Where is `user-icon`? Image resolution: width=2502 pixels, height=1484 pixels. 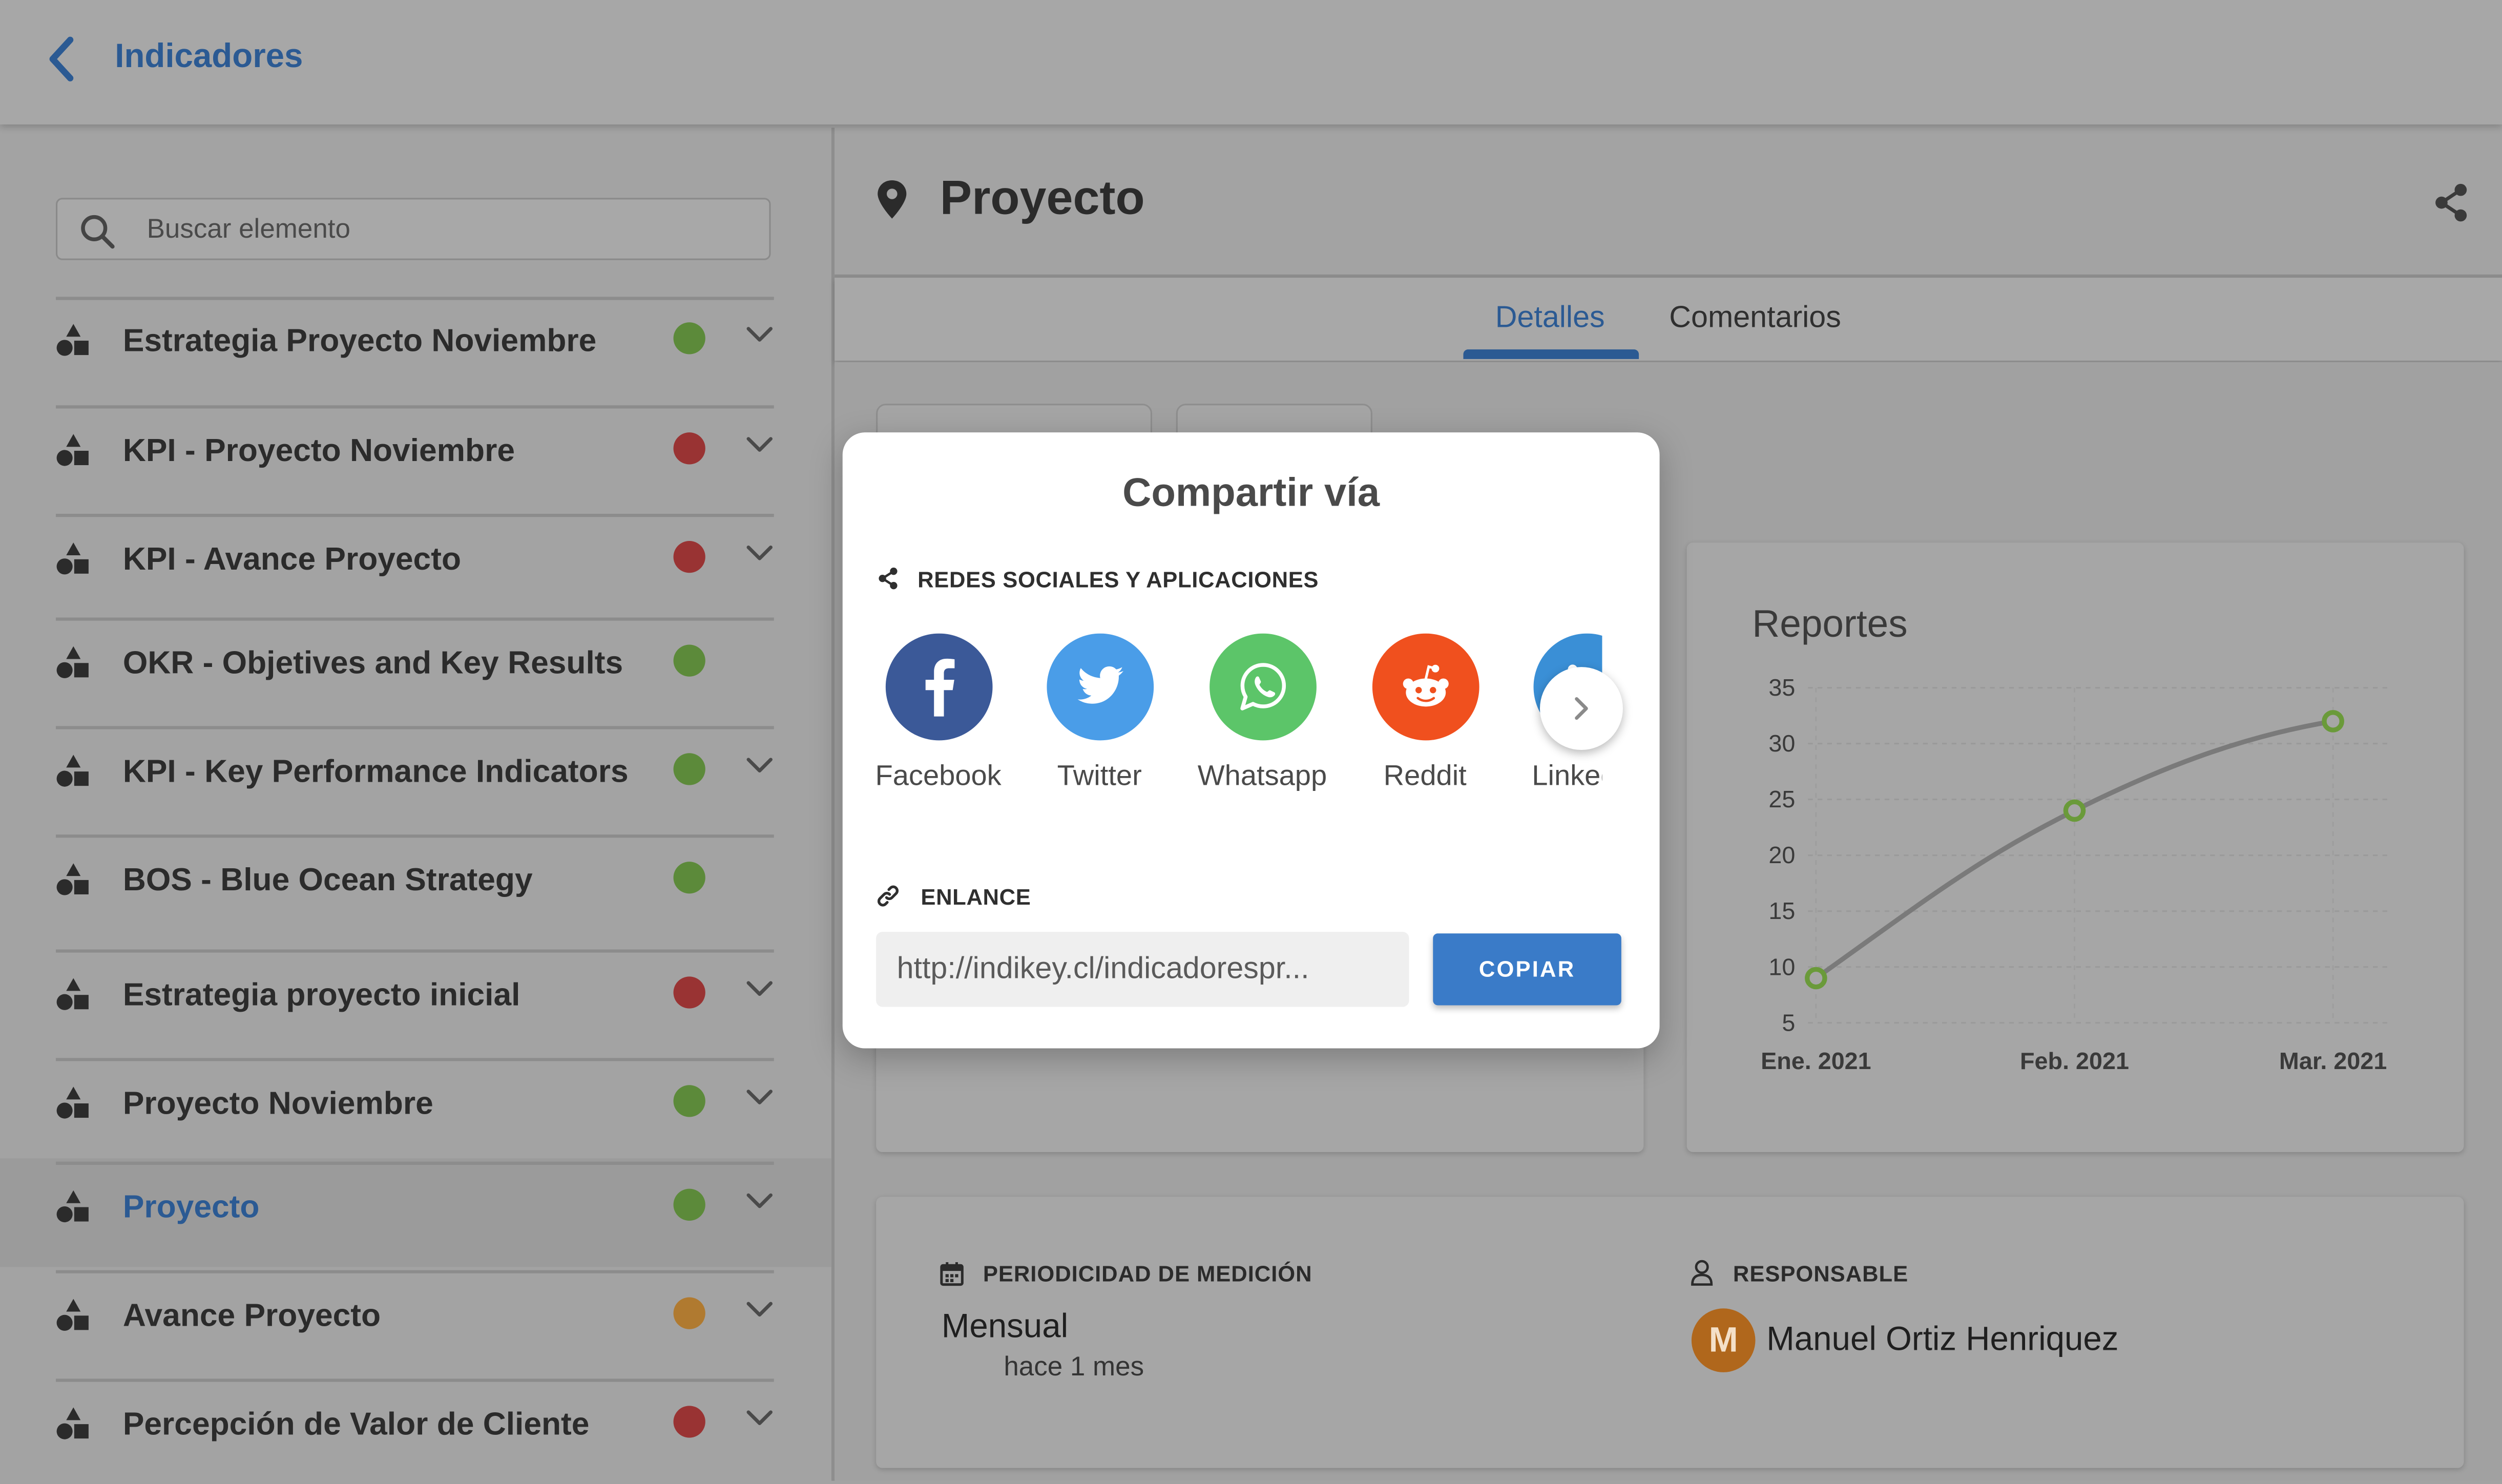 user-icon is located at coordinates (1702, 1273).